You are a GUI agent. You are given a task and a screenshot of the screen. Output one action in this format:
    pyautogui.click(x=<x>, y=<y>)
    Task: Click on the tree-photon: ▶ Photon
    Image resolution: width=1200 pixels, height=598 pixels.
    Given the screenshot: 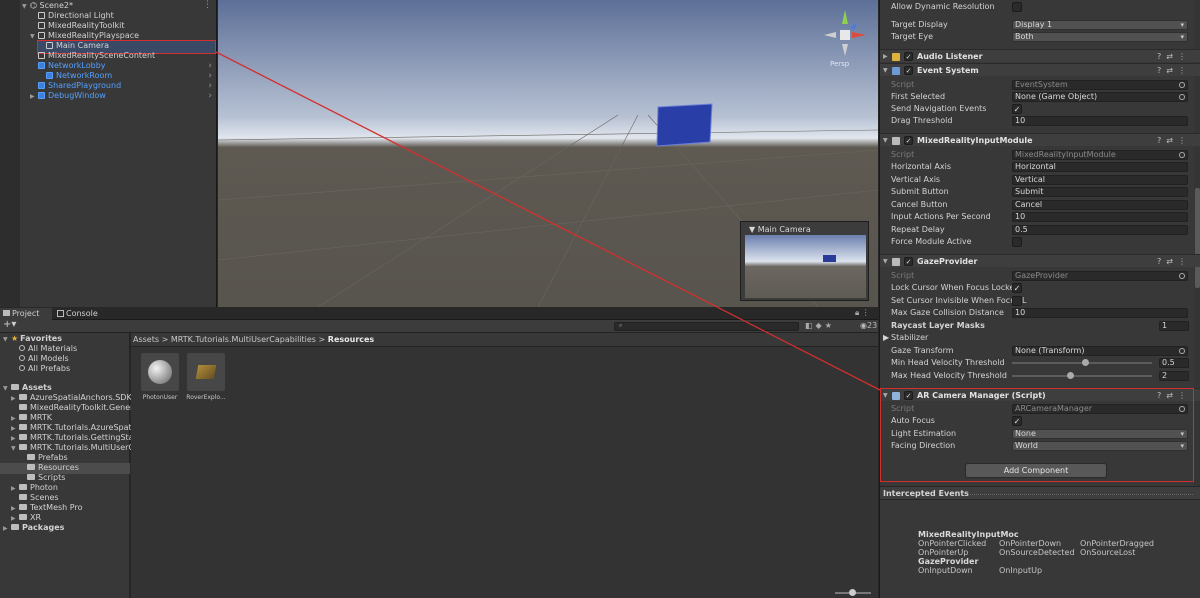 What is the action you would take?
    pyautogui.click(x=34, y=488)
    